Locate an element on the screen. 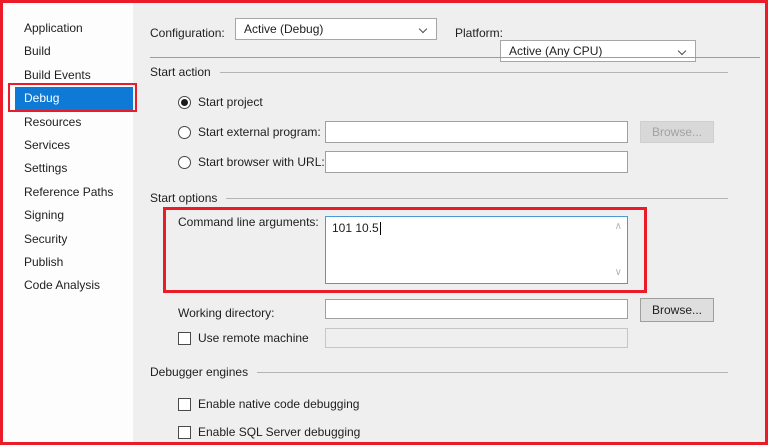 The height and width of the screenshot is (445, 768). start-browser-radio is located at coordinates (184, 162).